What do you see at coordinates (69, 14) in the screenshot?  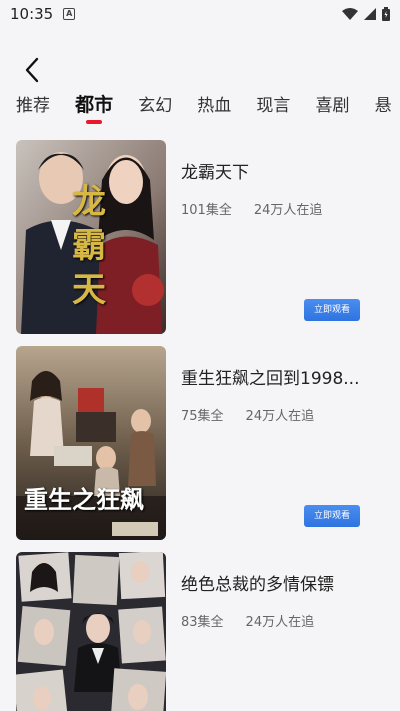 I see `notification-a-icon: A` at bounding box center [69, 14].